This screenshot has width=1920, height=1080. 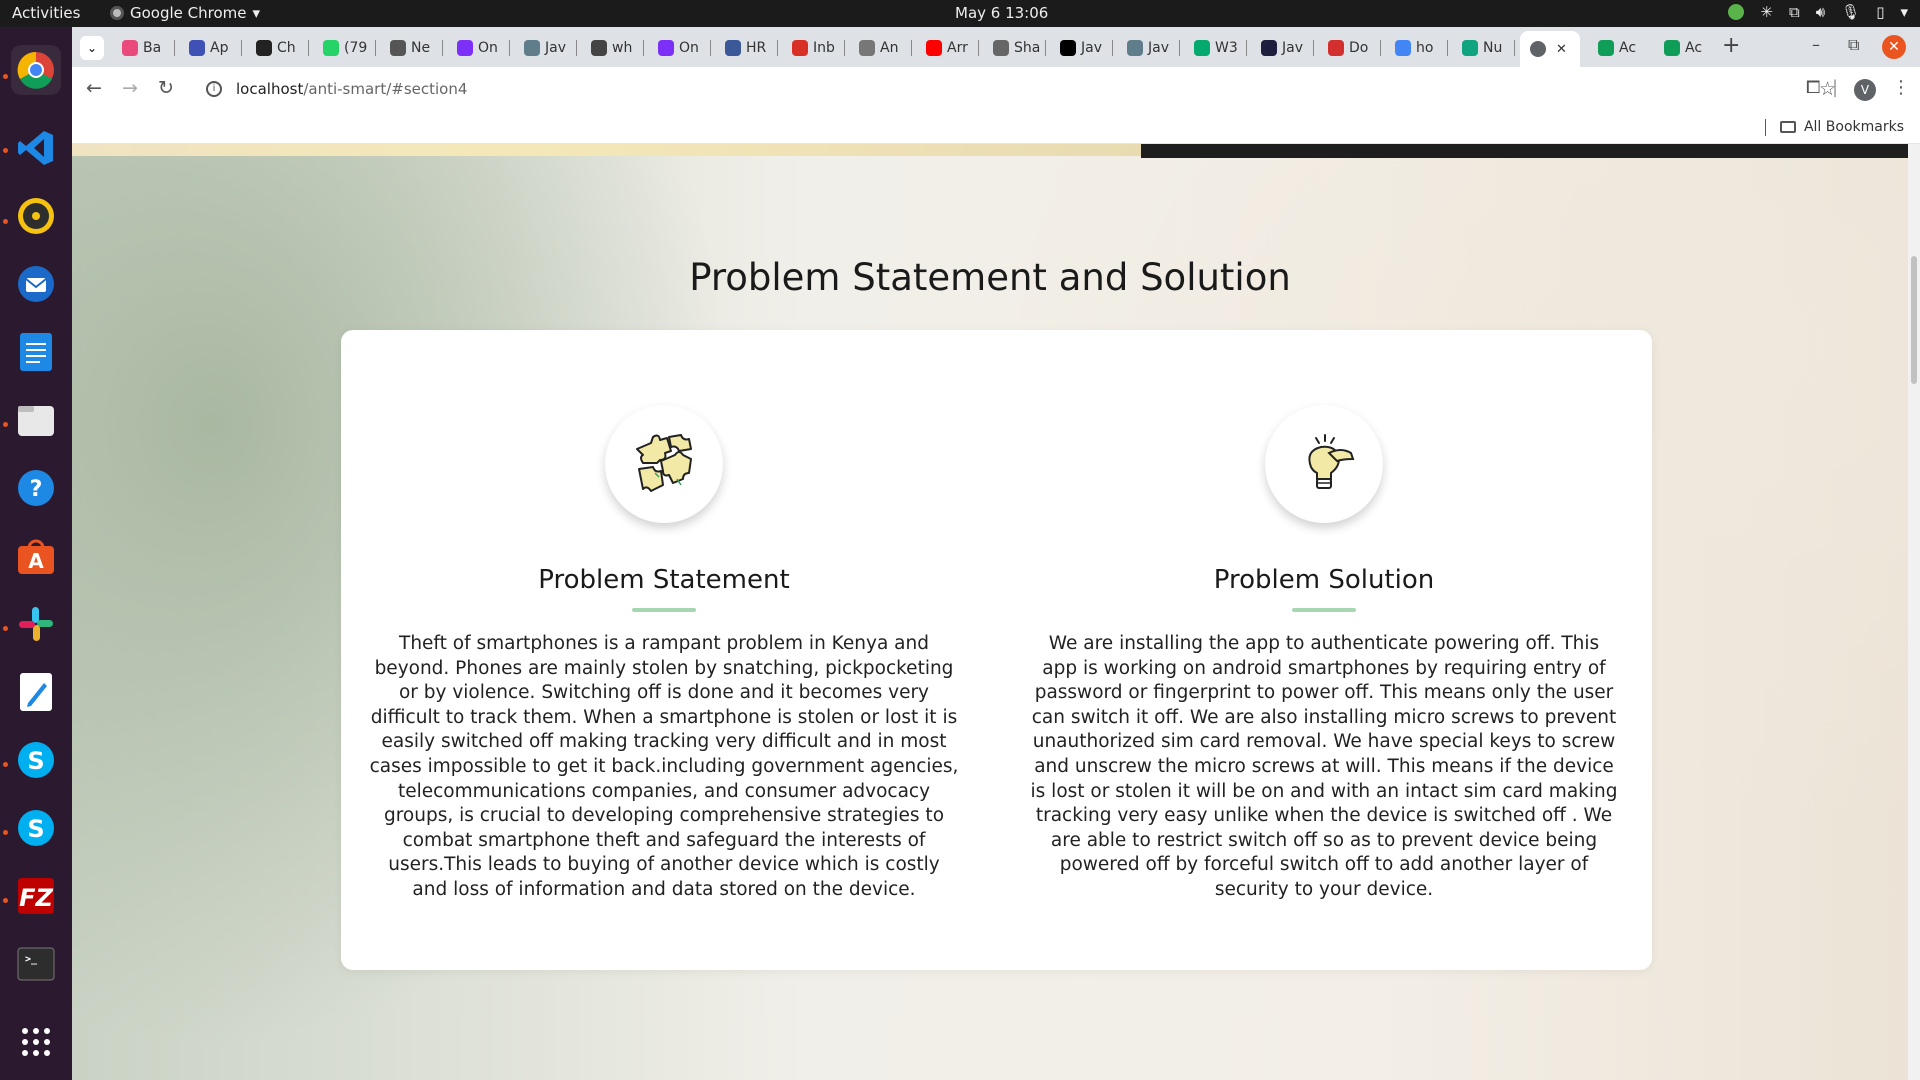 What do you see at coordinates (1550, 49) in the screenshot?
I see `tab-active: ✕` at bounding box center [1550, 49].